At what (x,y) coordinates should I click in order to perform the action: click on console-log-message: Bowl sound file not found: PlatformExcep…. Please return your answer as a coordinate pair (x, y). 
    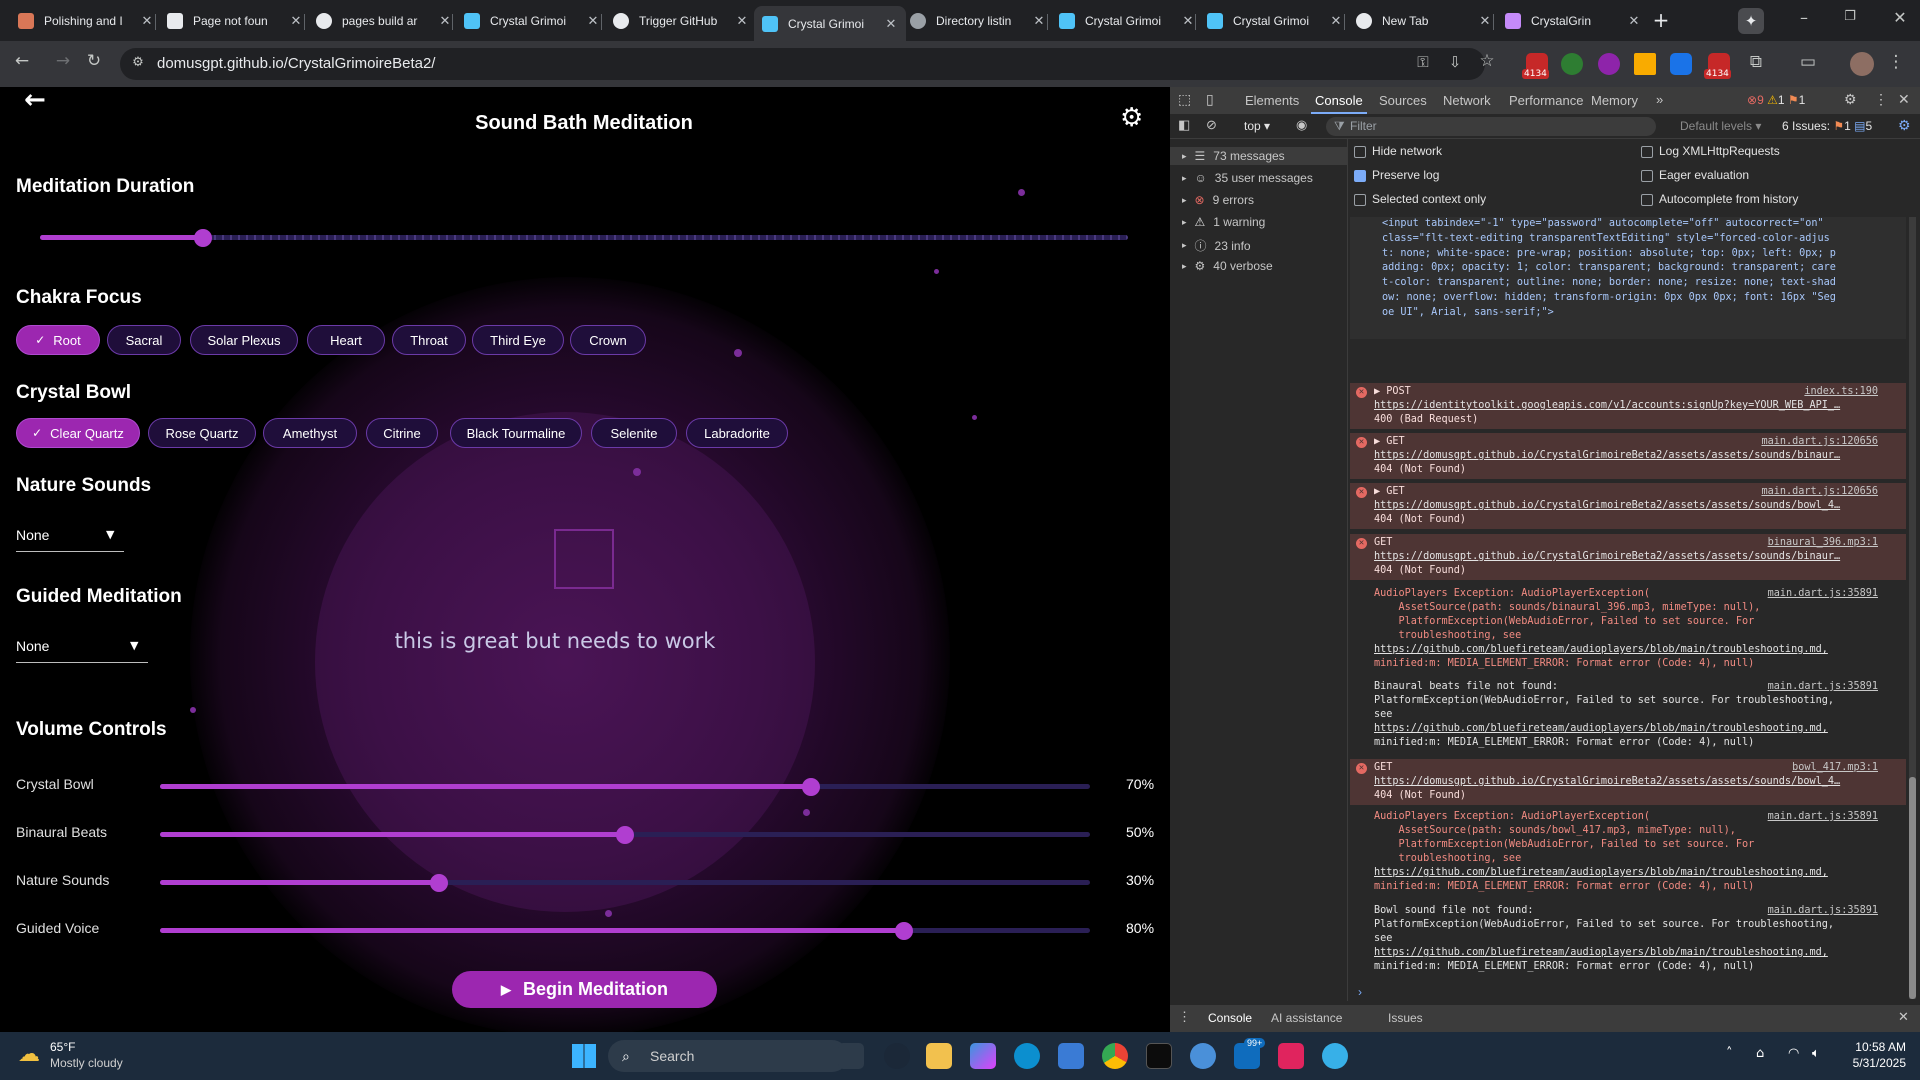
    Looking at the image, I should click on (1628, 940).